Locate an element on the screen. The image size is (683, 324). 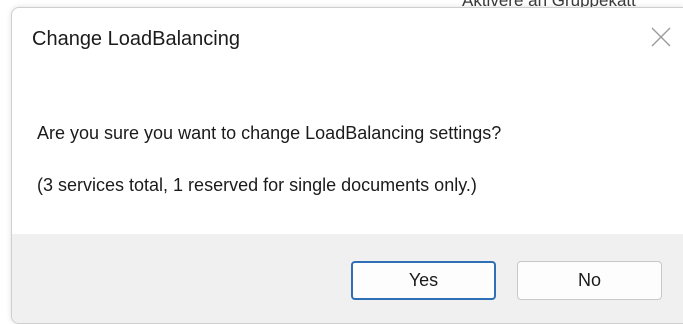
close-button is located at coordinates (661, 37).